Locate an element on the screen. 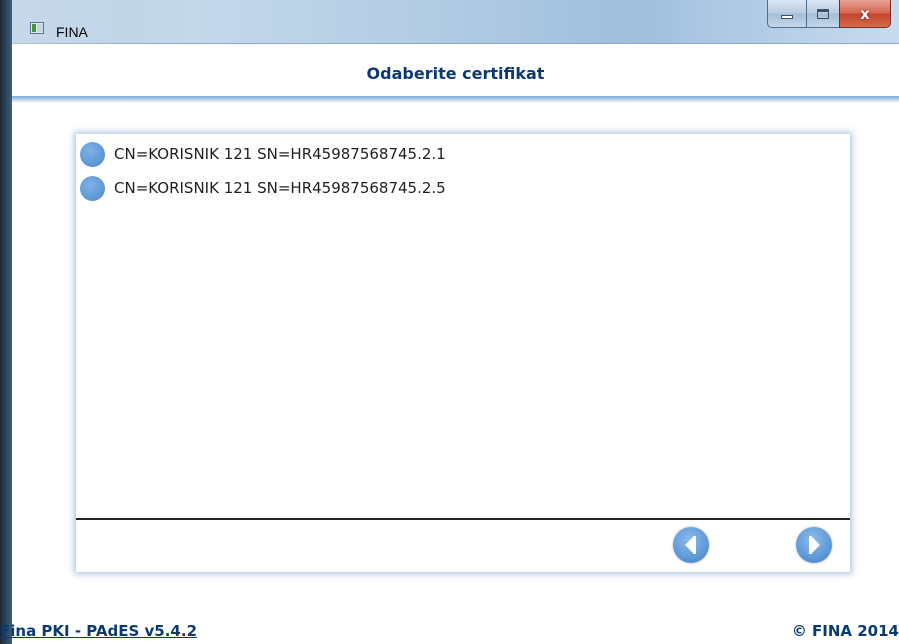  panel-divider is located at coordinates (463, 519).